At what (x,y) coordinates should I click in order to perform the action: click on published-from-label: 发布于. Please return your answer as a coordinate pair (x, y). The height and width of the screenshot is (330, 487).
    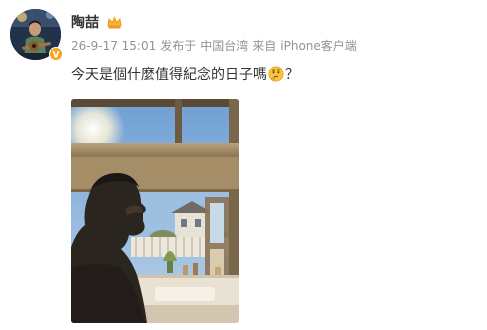
    Looking at the image, I should click on (178, 46).